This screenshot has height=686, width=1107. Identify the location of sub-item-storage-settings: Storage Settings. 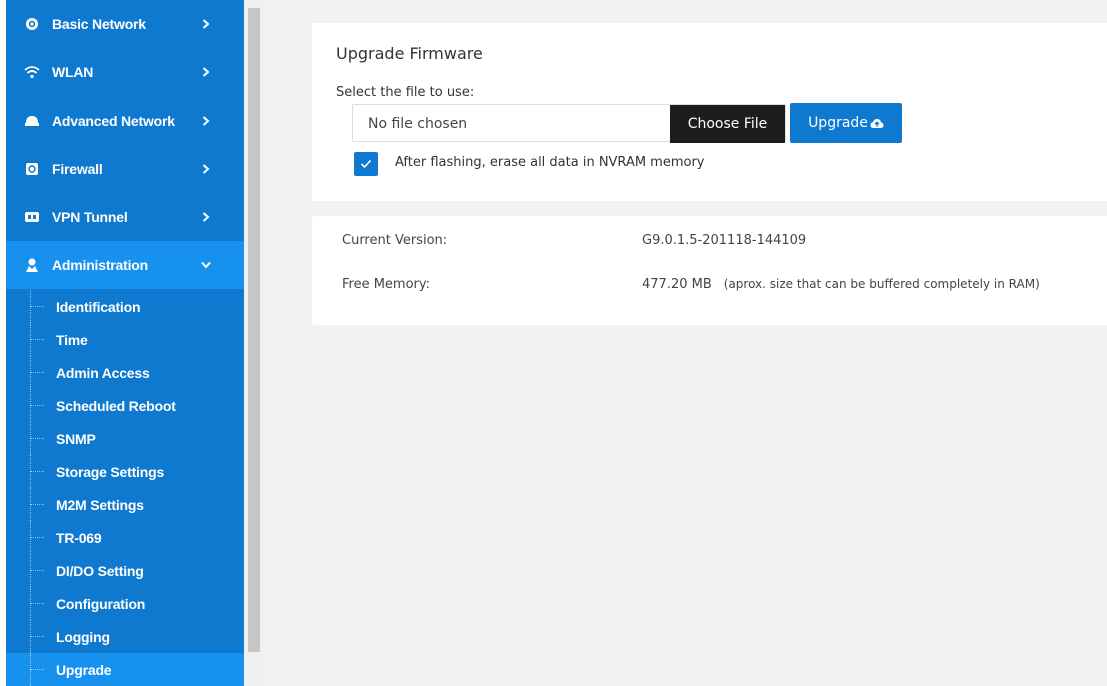
(125, 471).